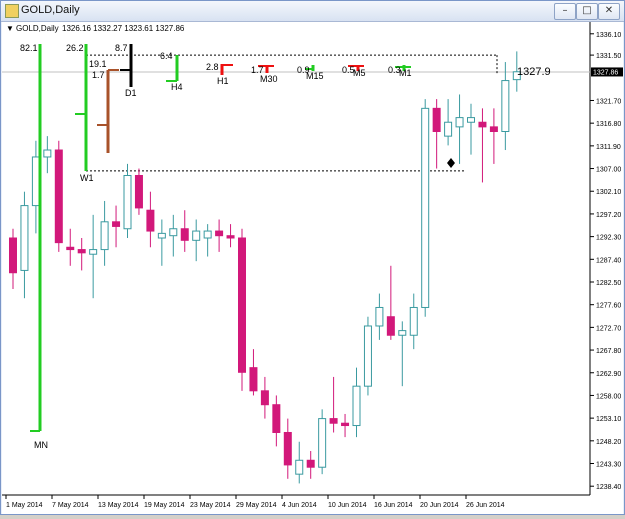 The image size is (625, 519). Describe the element at coordinates (212, 67) in the screenshot. I see `tf-value-h1: 2.8` at that location.